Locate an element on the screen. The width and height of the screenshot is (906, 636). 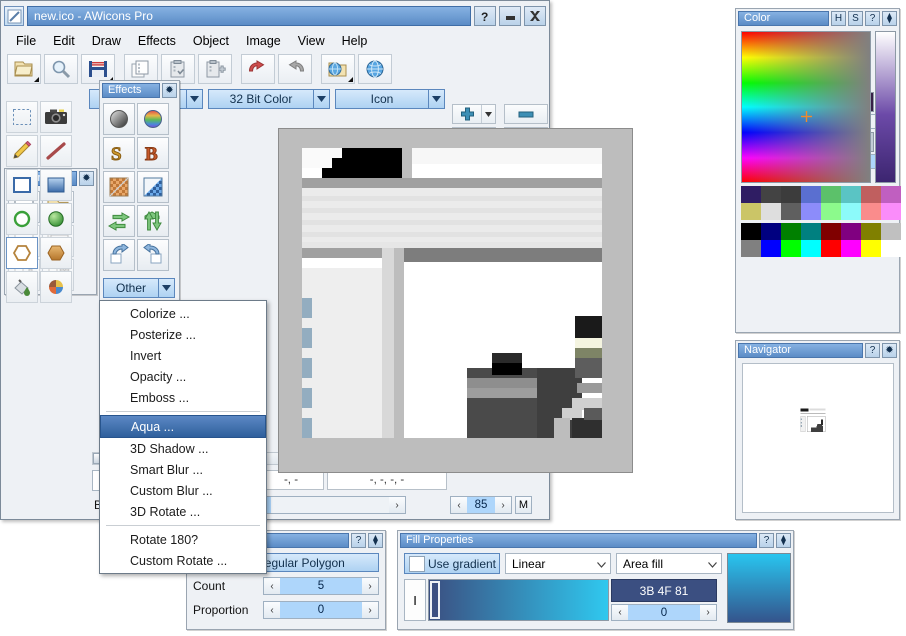
redo-icon is located at coordinates (295, 69).